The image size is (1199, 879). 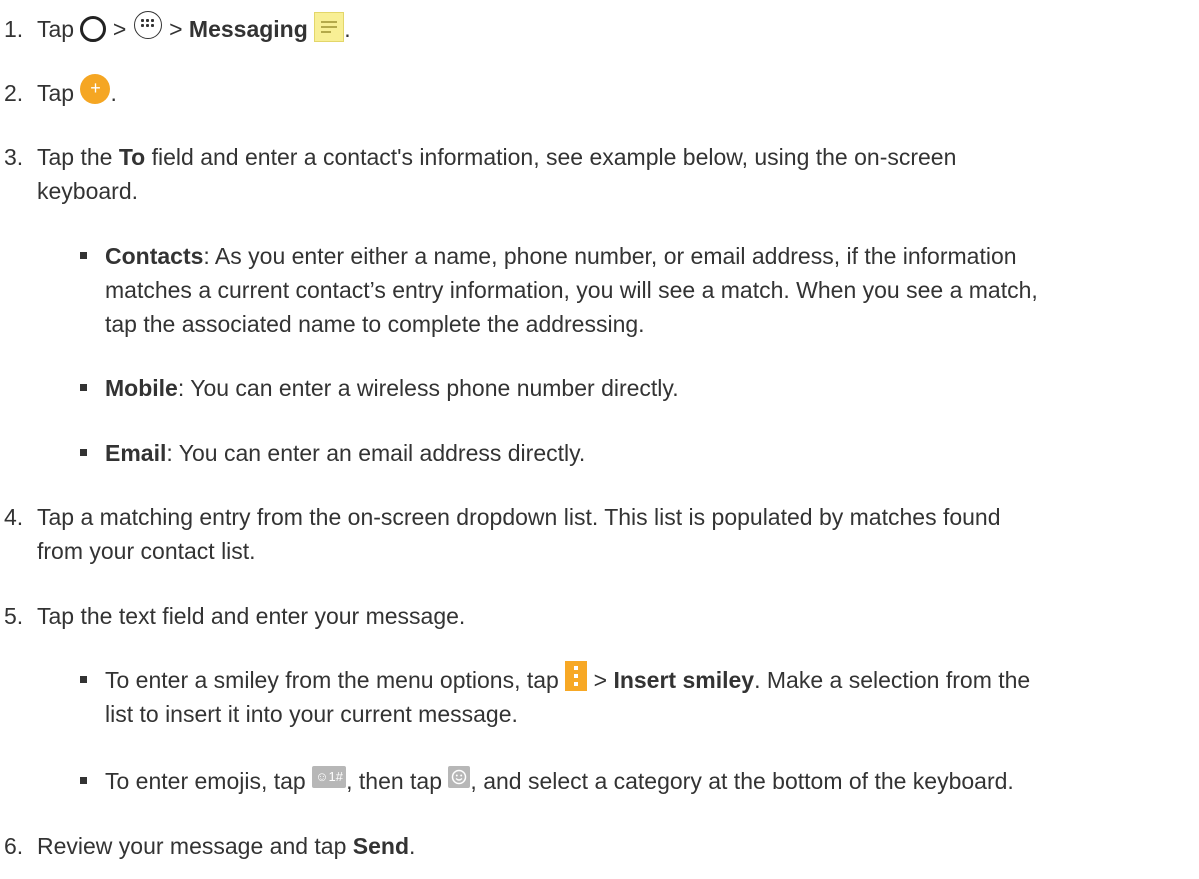 What do you see at coordinates (93, 28) in the screenshot?
I see `home-circle-icon` at bounding box center [93, 28].